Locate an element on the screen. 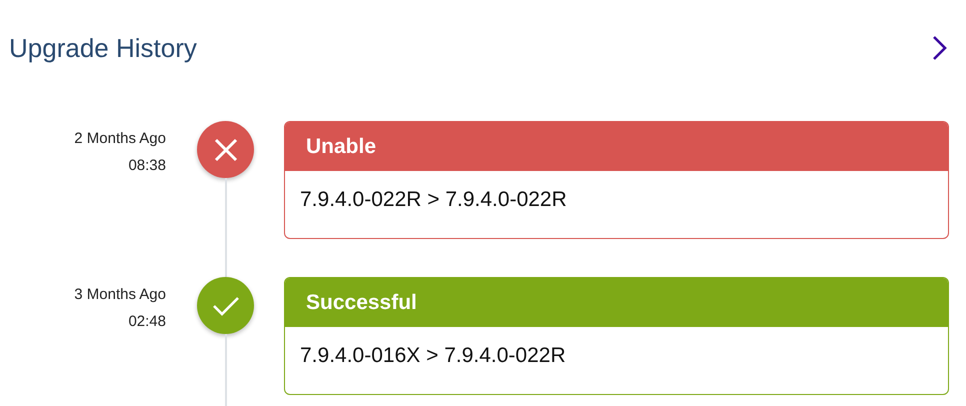 This screenshot has height=406, width=966. status-label: Successful is located at coordinates (361, 302).